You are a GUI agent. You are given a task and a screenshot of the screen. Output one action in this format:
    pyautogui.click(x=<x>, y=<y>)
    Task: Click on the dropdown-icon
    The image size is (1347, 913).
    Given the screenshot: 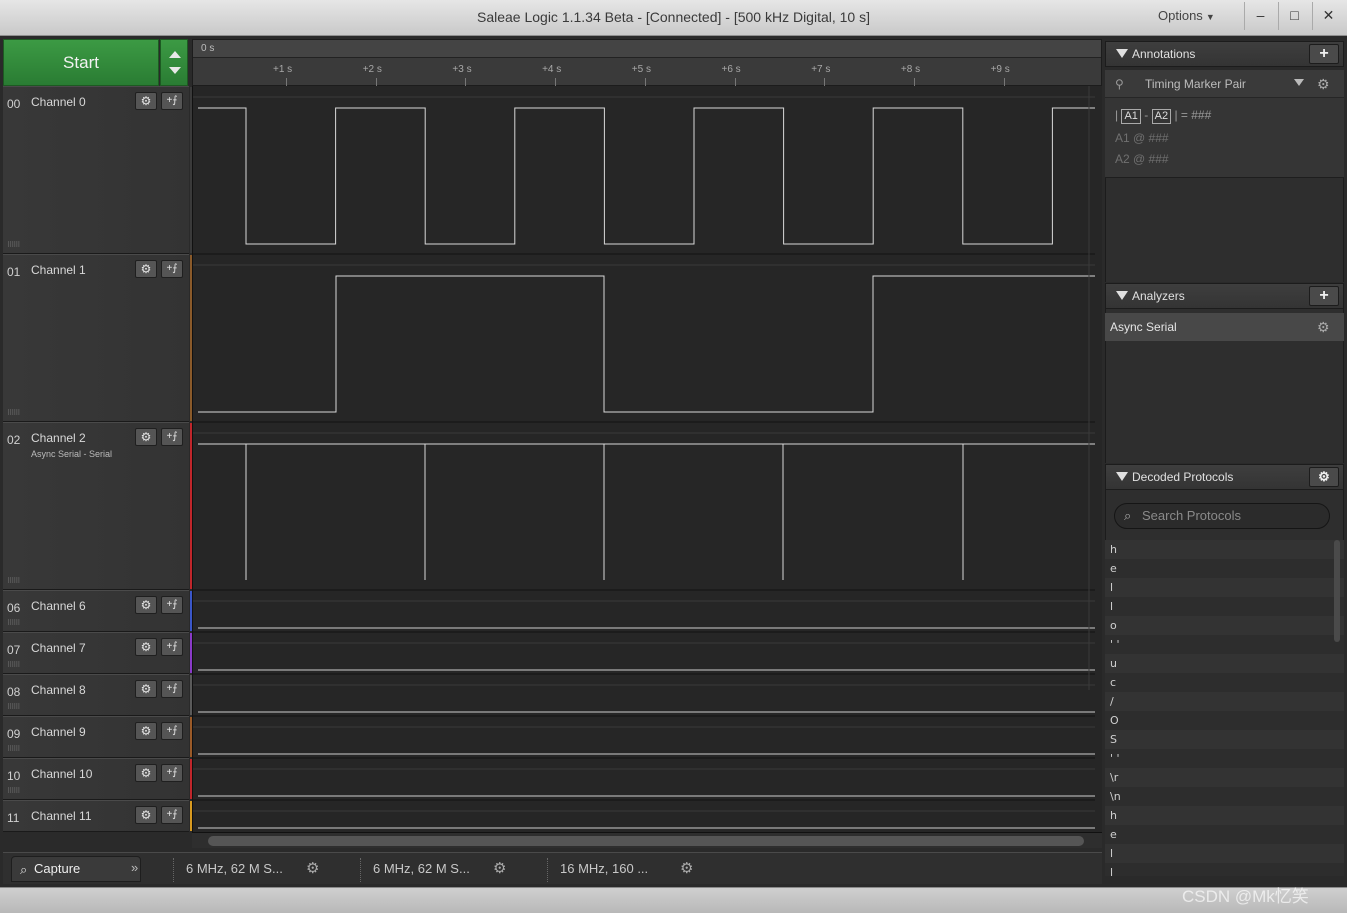 What is the action you would take?
    pyautogui.click(x=1299, y=82)
    